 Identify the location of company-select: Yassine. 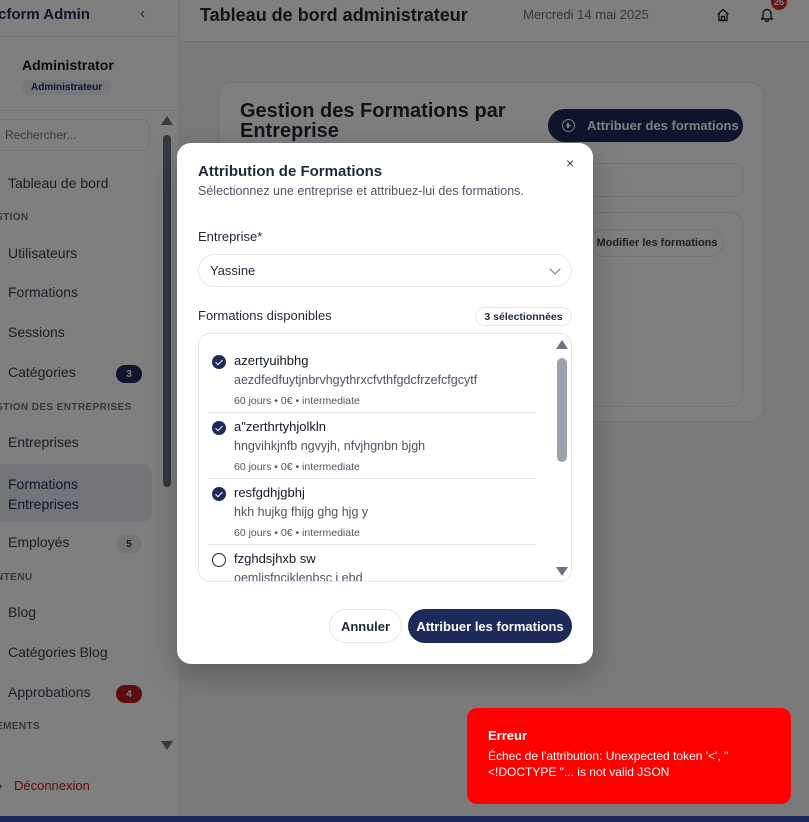
(385, 270).